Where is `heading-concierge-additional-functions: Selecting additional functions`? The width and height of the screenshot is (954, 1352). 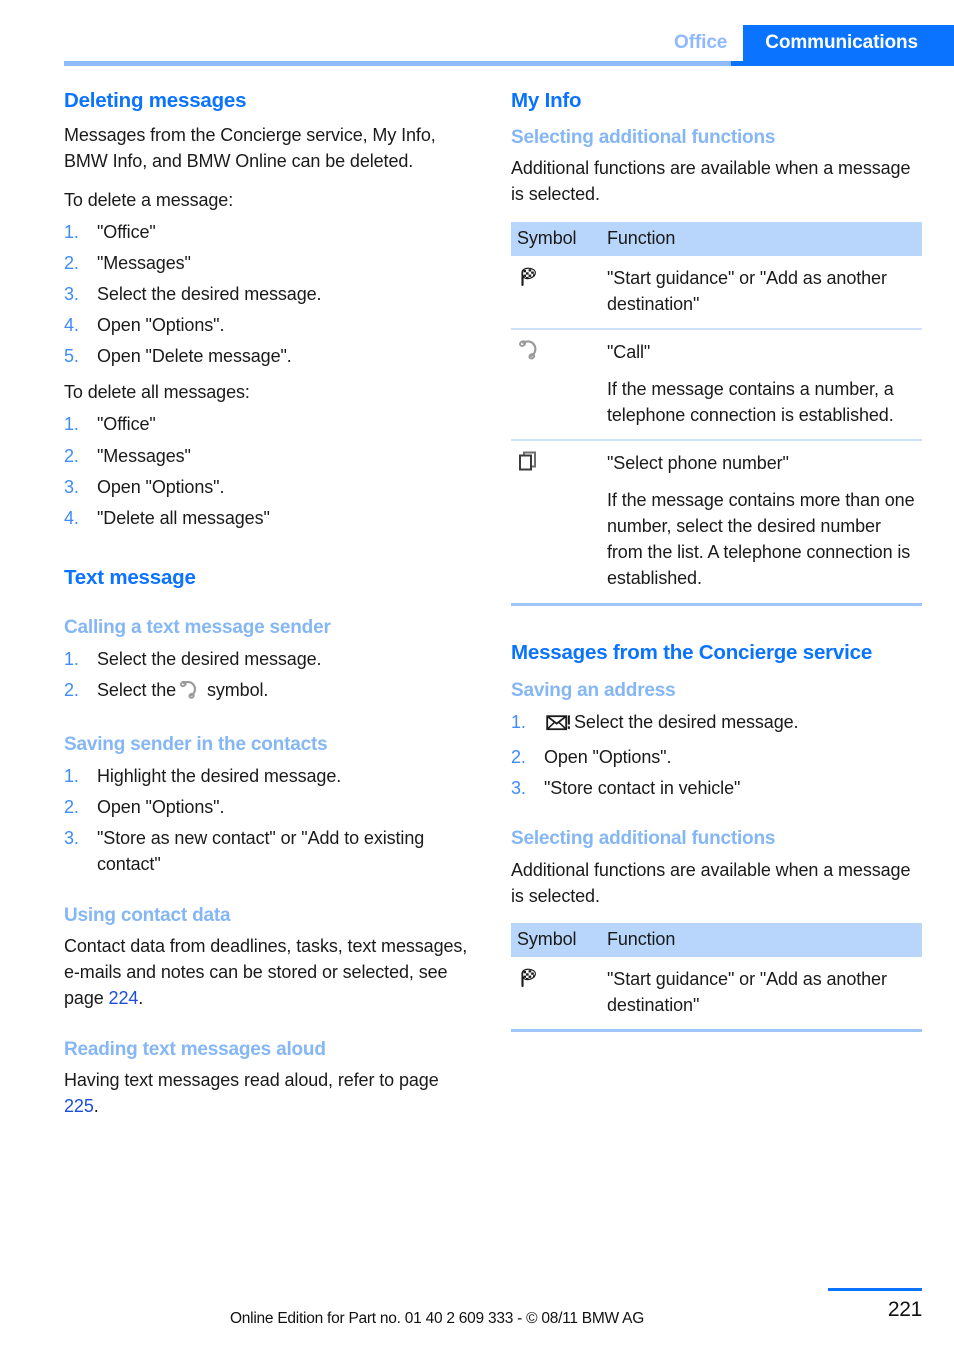 heading-concierge-additional-functions: Selecting additional functions is located at coordinates (643, 839).